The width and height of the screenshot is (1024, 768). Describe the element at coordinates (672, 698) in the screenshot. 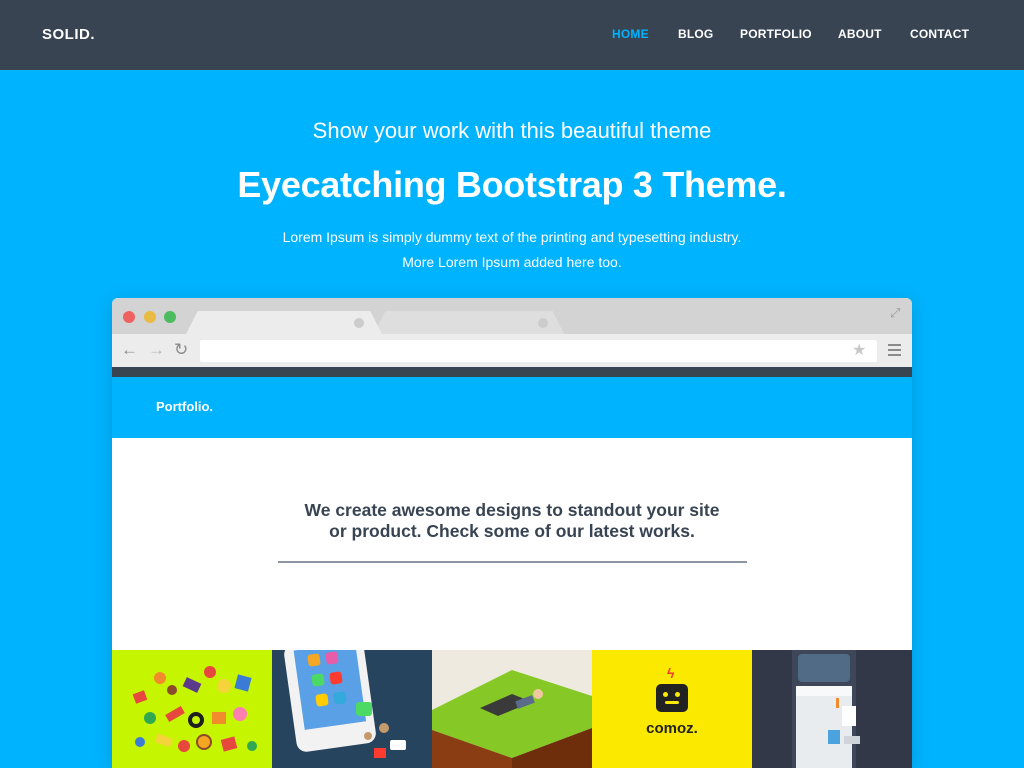

I see `robot-icon` at that location.